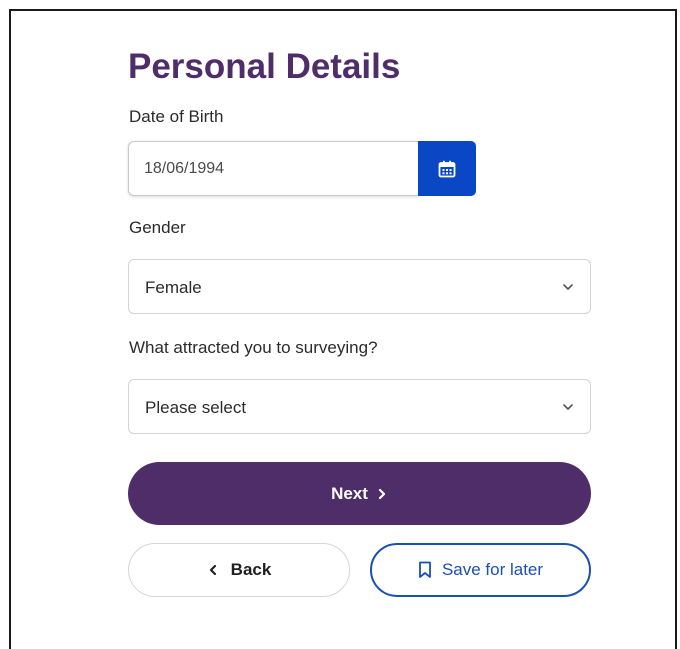 This screenshot has width=680, height=649. I want to click on date-of-birth-group, so click(302, 168).